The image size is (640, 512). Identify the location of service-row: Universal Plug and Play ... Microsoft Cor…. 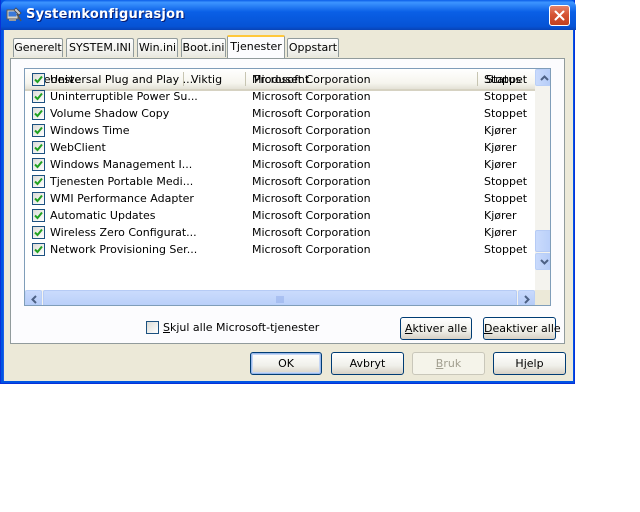
(280, 79).